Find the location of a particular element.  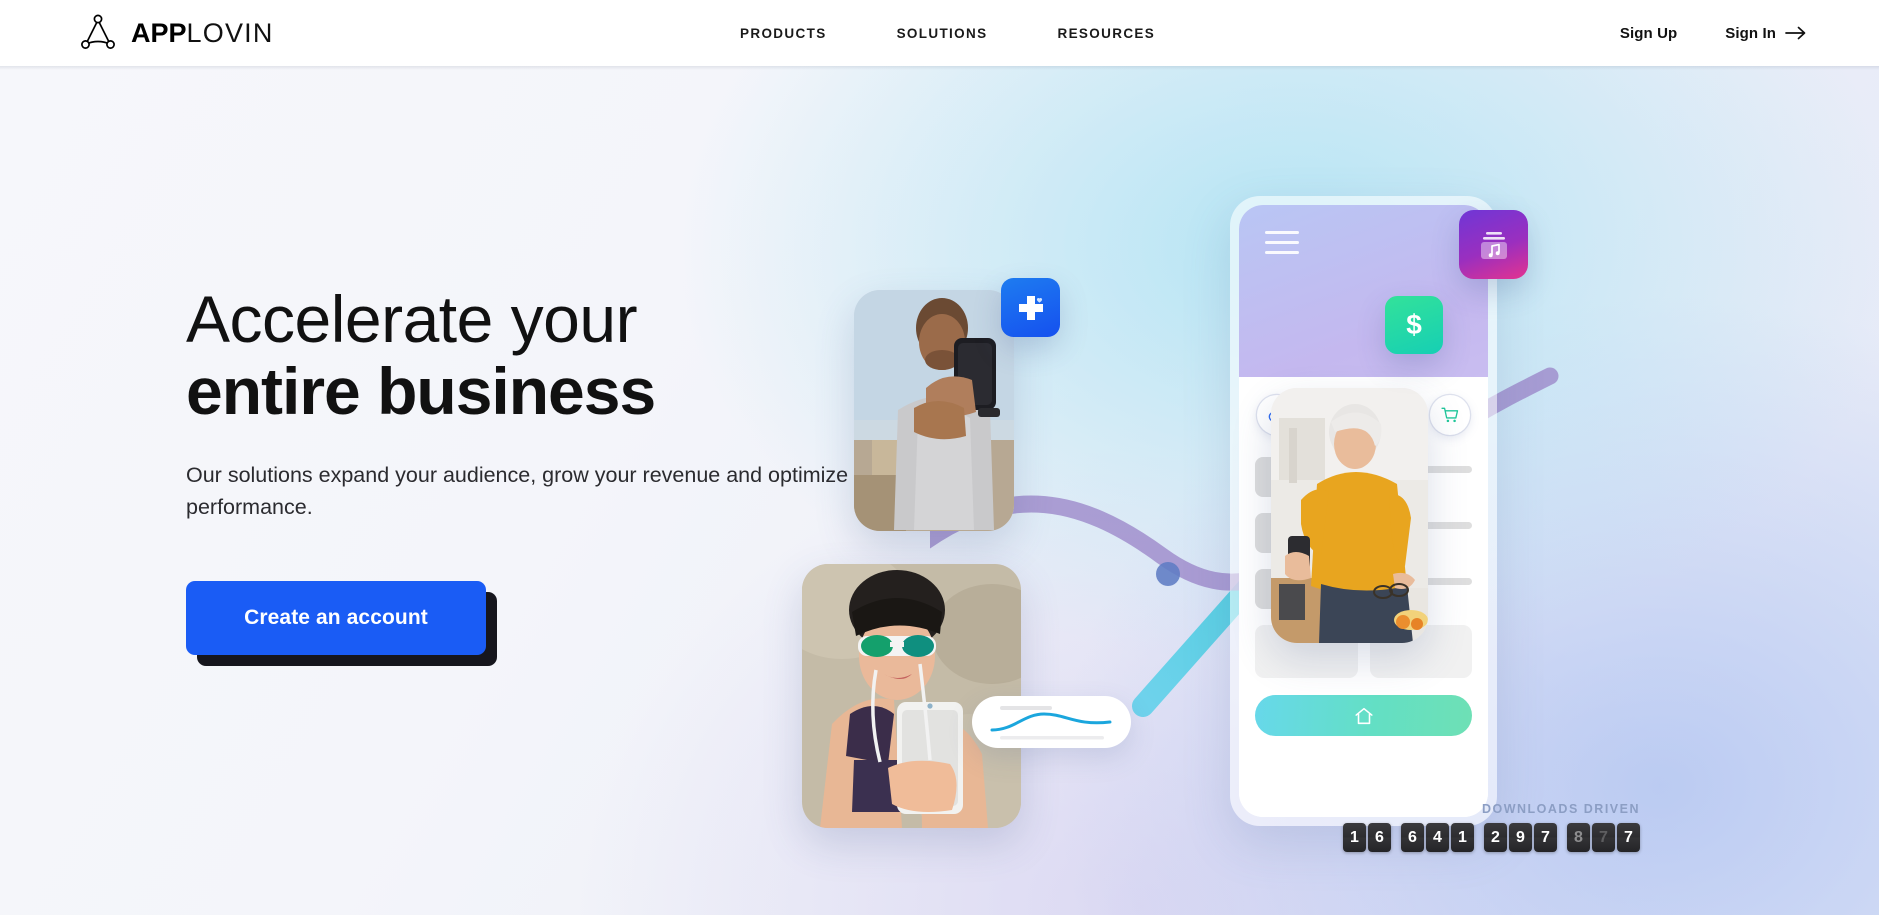

counter-digit: 8 is located at coordinates (1578, 837).